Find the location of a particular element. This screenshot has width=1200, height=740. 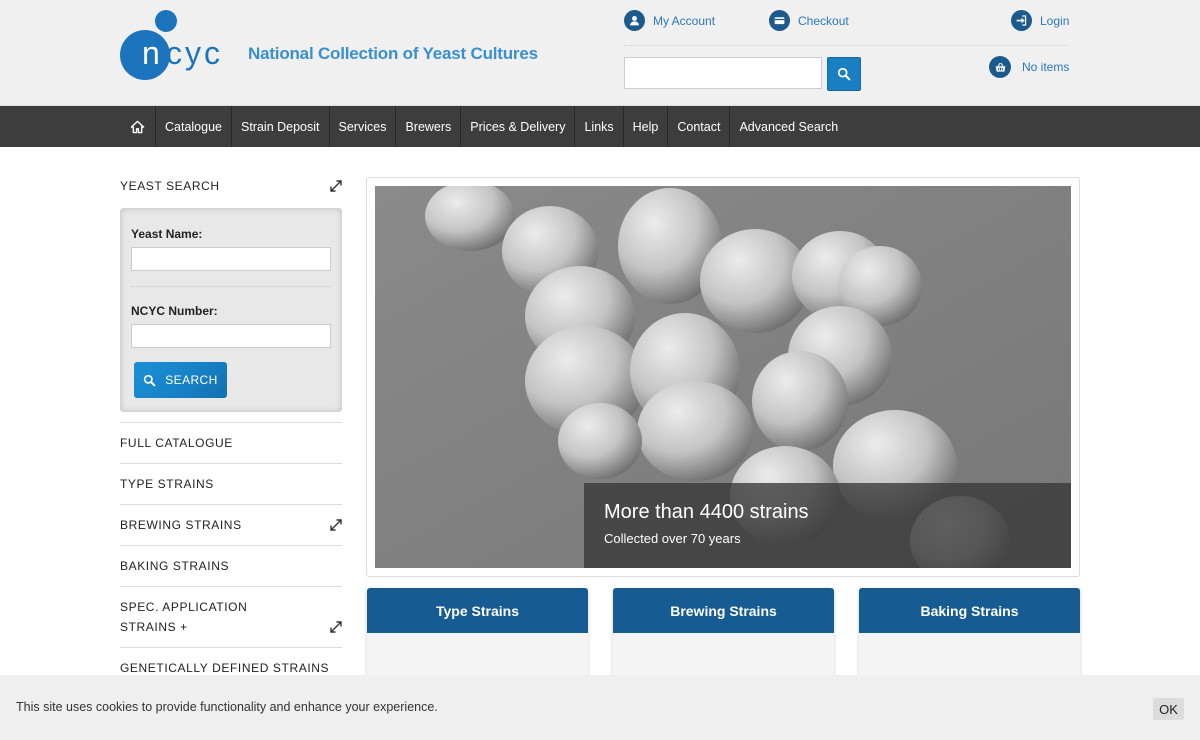

login-link: Login is located at coordinates (1040, 20).